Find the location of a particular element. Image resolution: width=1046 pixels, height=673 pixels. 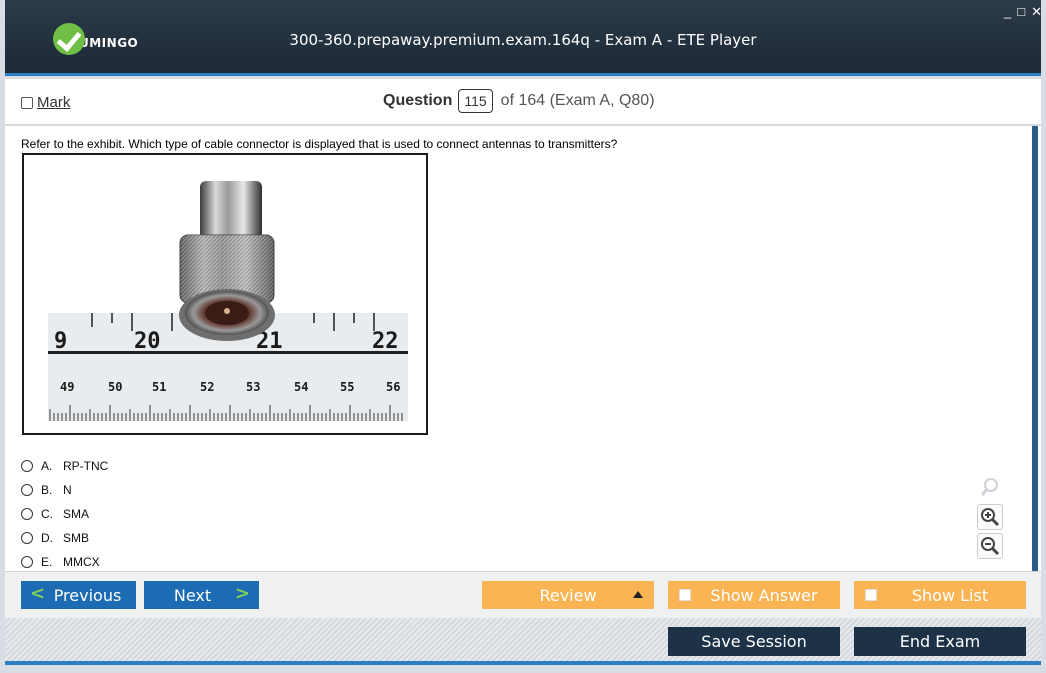

chevron-right-icon: > is located at coordinates (242, 593).